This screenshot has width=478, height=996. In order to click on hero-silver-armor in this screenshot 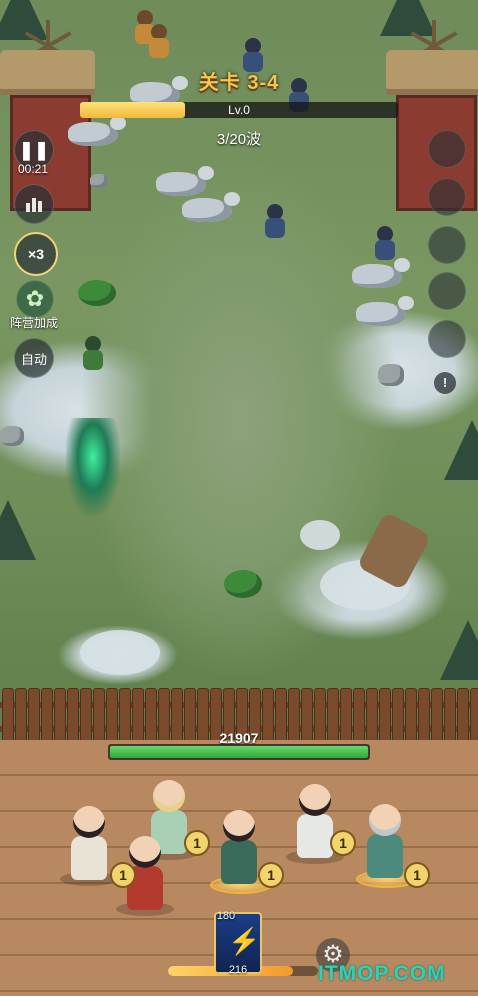, I will do `click(387, 846)`.